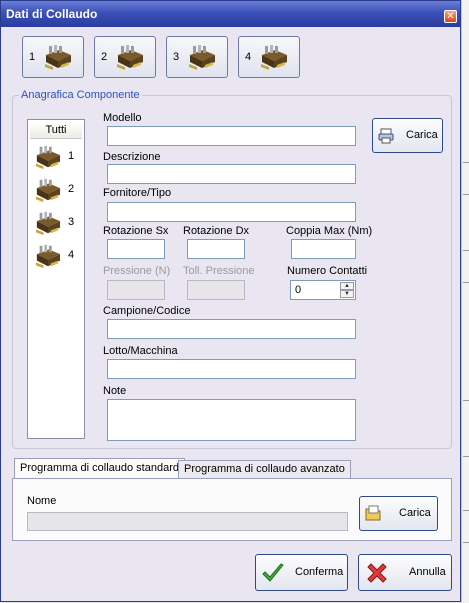 The height and width of the screenshot is (603, 469). Describe the element at coordinates (219, 271) in the screenshot. I see `toll-pressione-label: Toll. Pressione` at that location.